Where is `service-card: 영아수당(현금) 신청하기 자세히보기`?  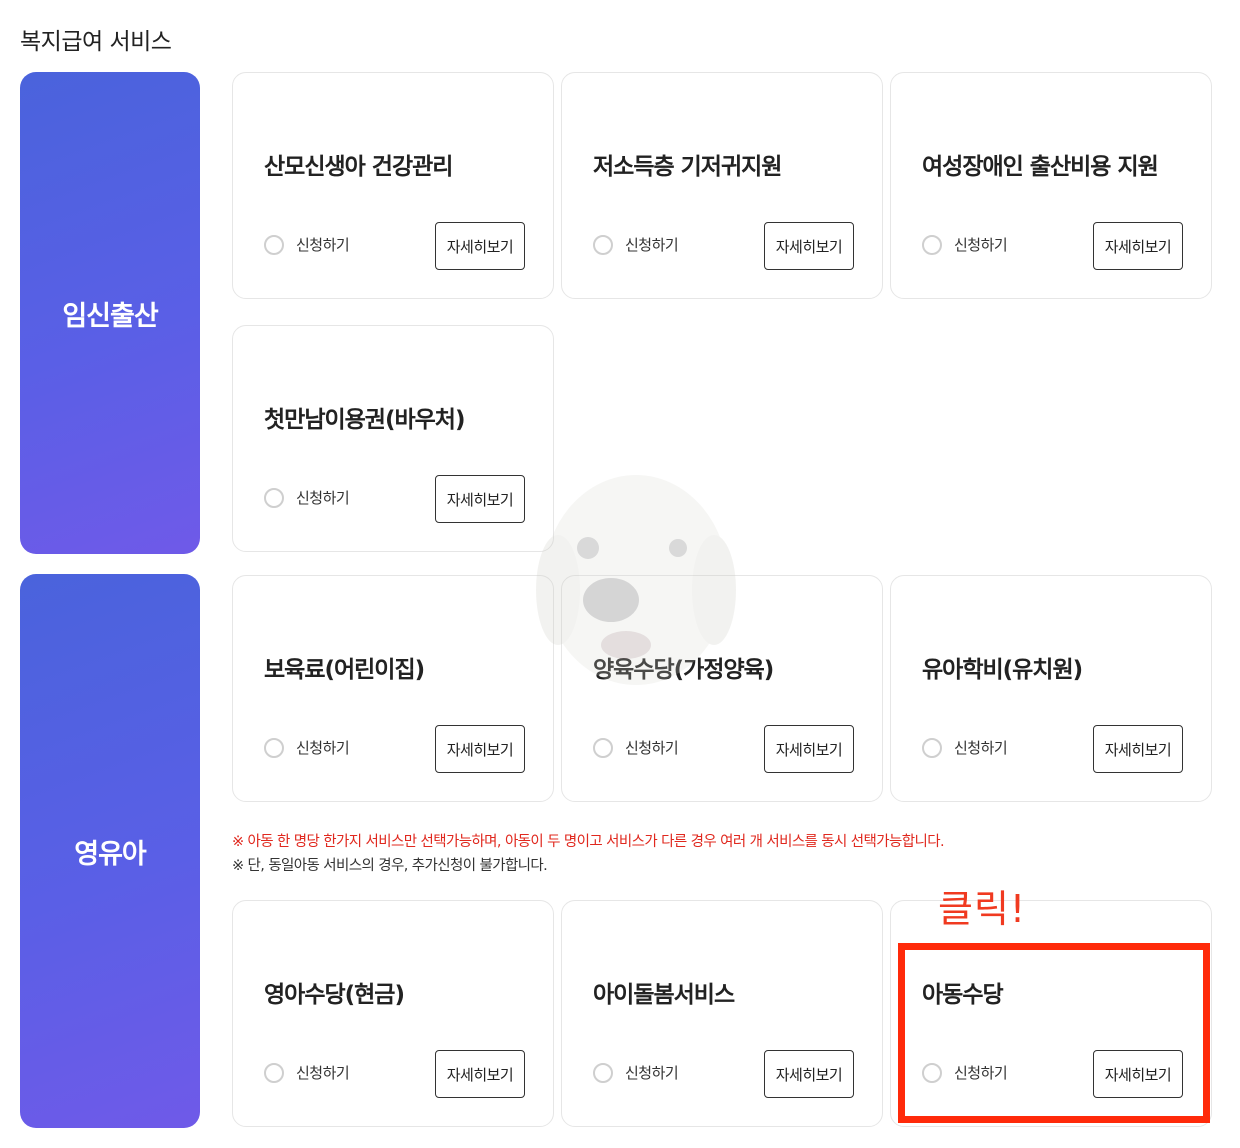
service-card: 영아수당(현금) 신청하기 자세히보기 is located at coordinates (393, 1013).